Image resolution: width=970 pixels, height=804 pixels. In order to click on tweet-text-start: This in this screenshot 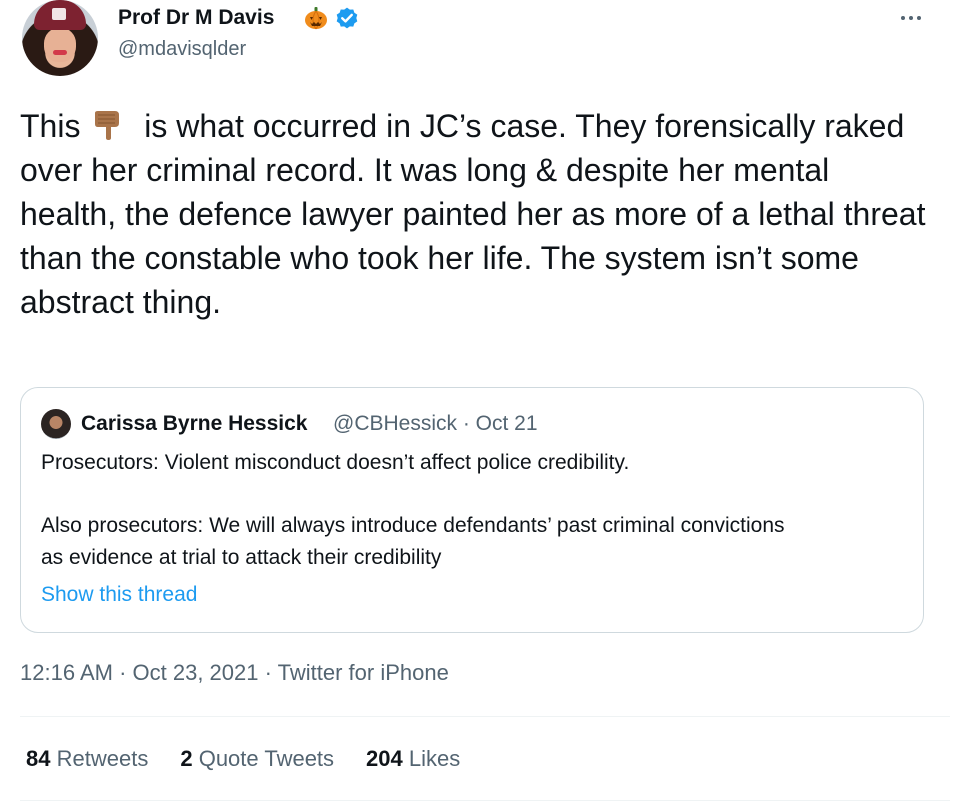, I will do `click(50, 126)`.